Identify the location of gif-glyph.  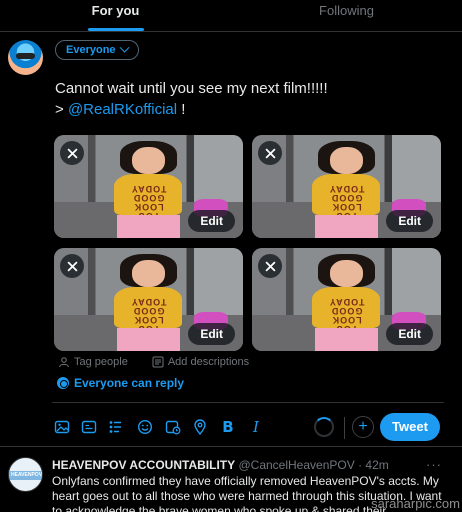
(89, 427).